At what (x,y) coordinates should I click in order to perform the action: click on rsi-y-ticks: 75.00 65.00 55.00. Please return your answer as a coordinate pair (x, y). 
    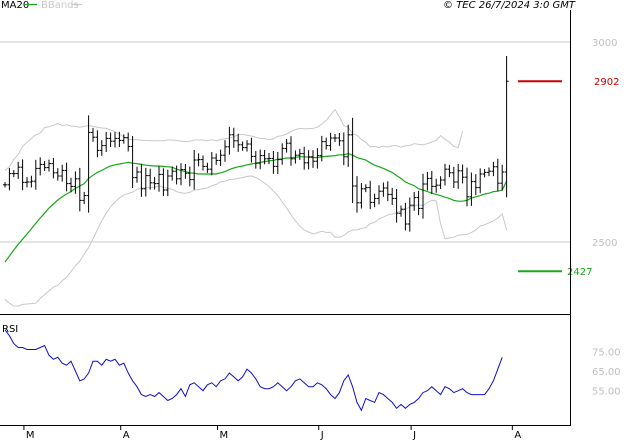
    Looking at the image, I should click on (606, 372).